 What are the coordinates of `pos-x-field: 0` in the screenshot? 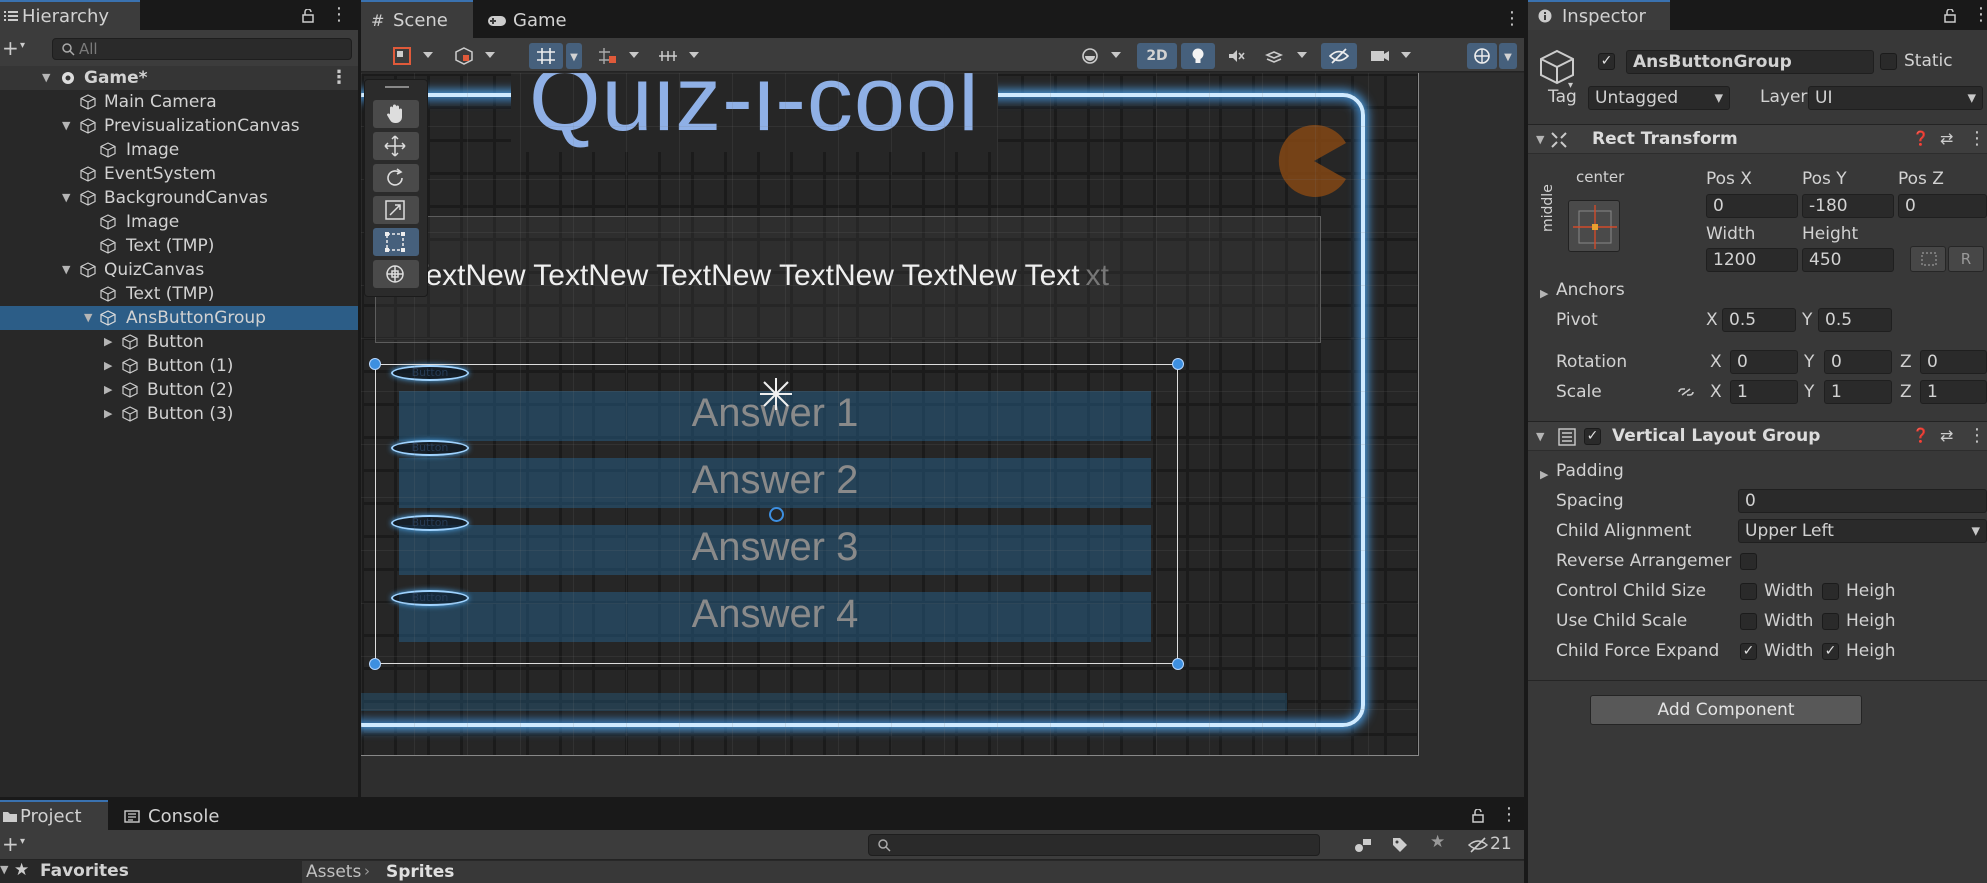 It's located at (1752, 206).